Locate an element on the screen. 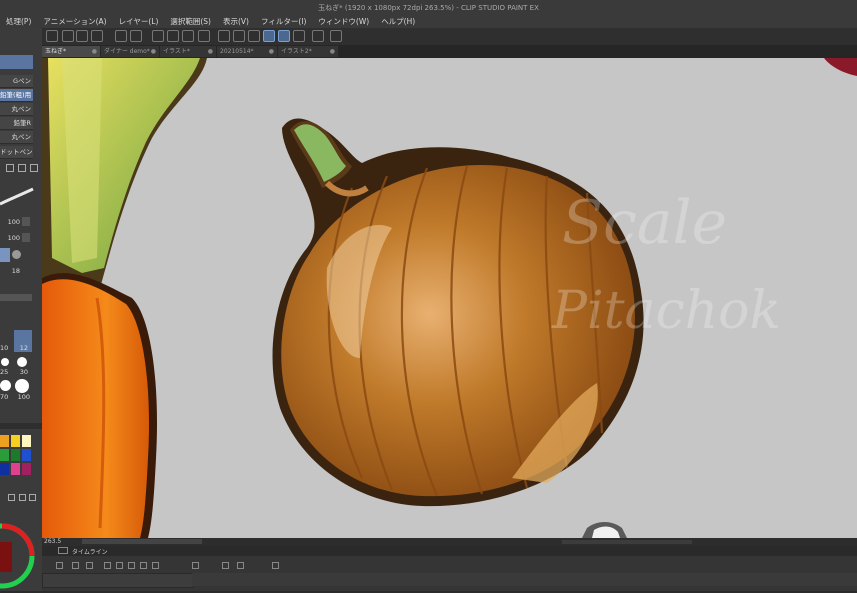  density-value: 18 is located at coordinates (10, 271).